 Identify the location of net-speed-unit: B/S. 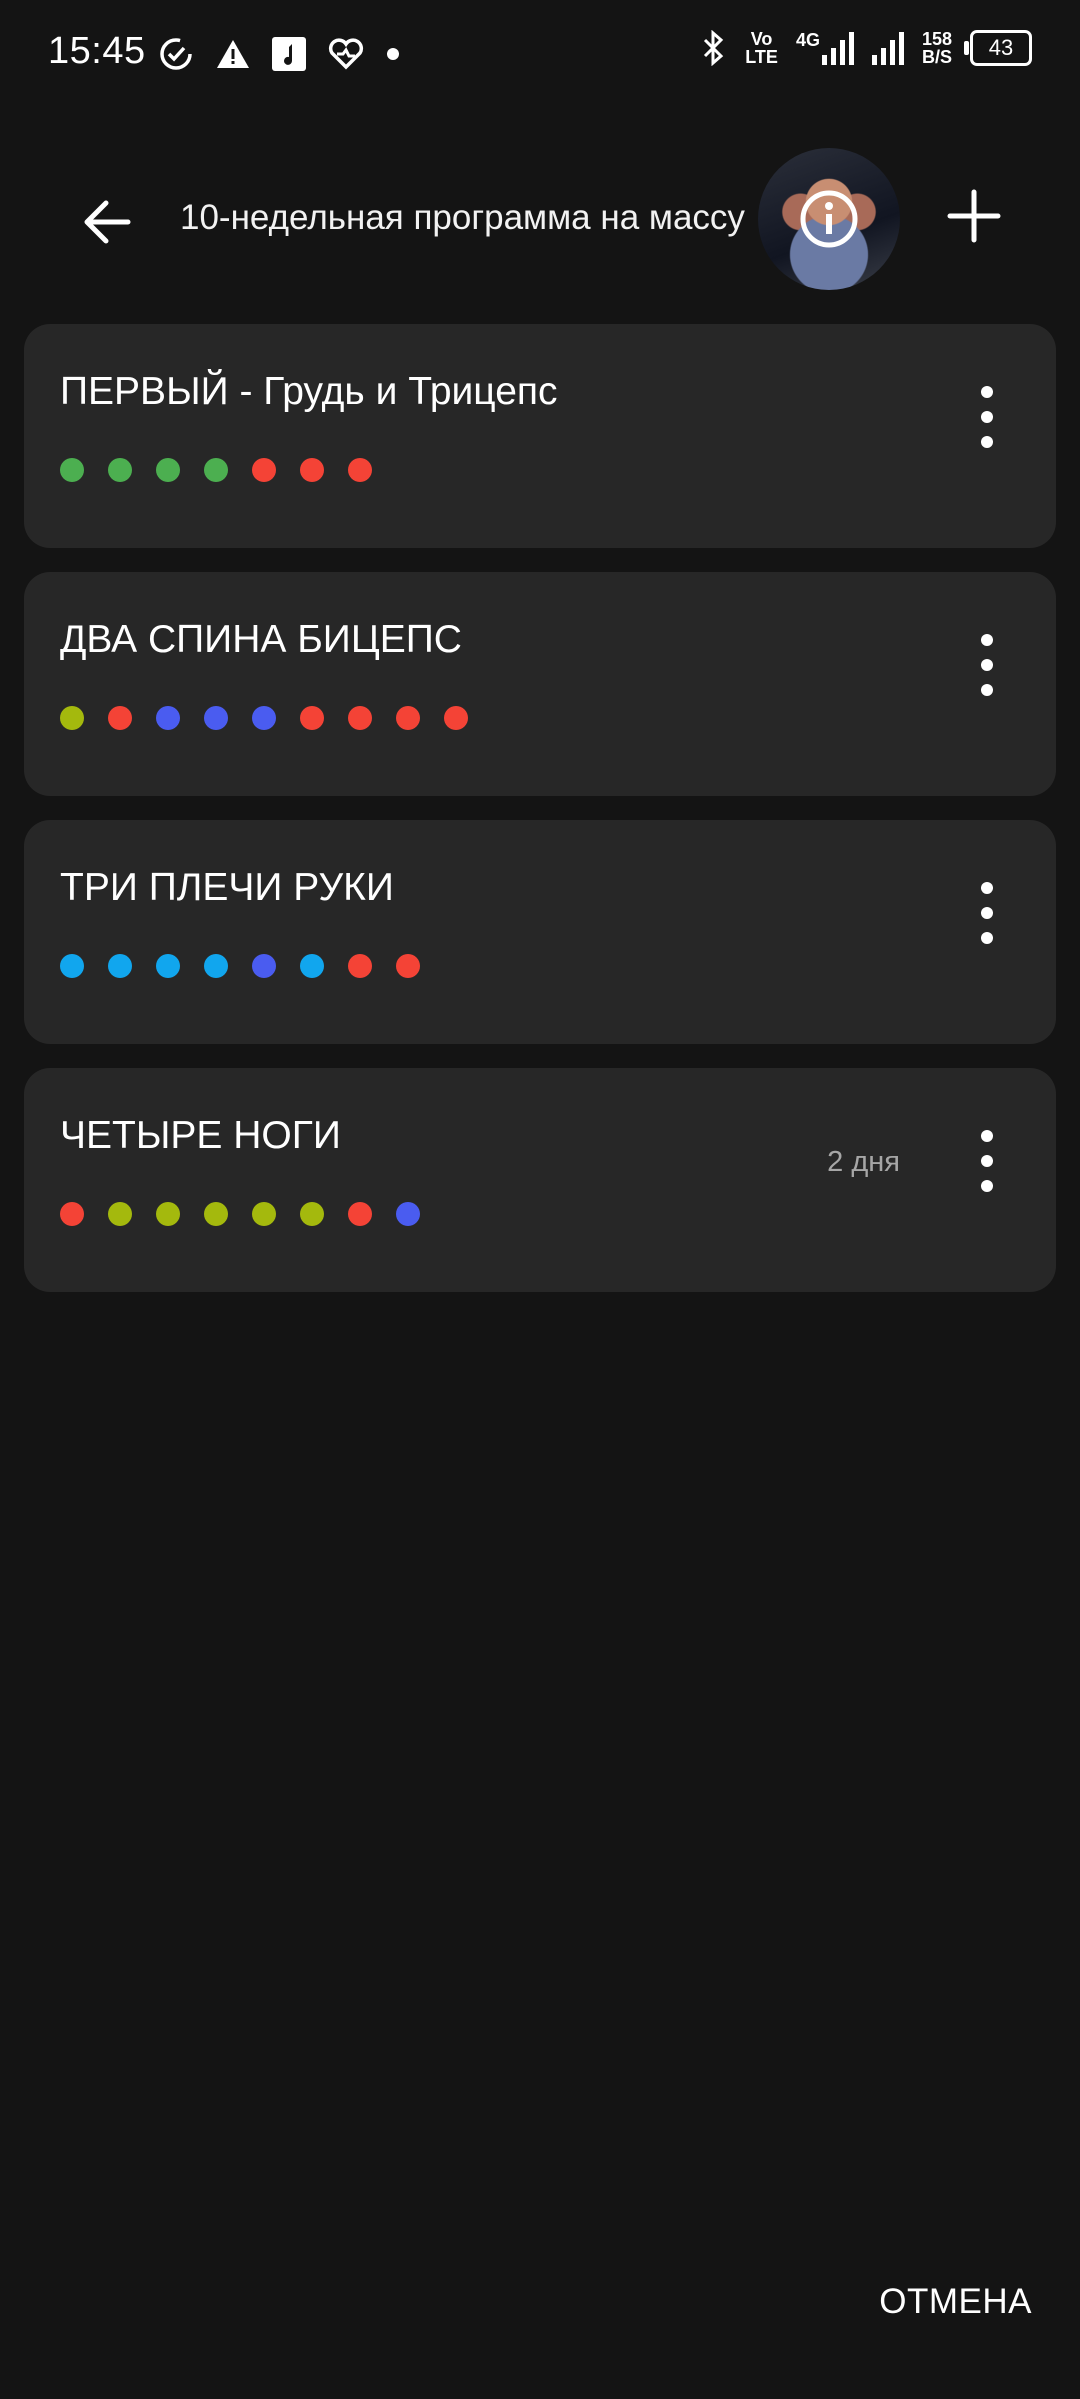
(936, 57).